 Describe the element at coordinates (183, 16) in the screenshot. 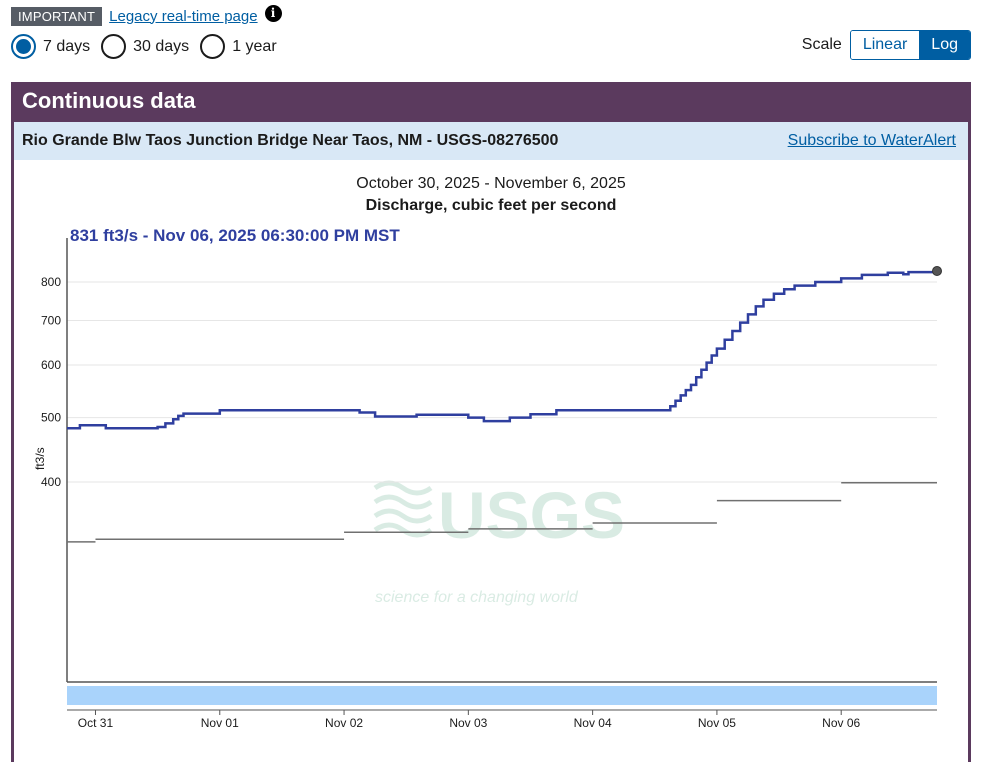

I see `legacy-realtime-link: Legacy real-time page` at that location.